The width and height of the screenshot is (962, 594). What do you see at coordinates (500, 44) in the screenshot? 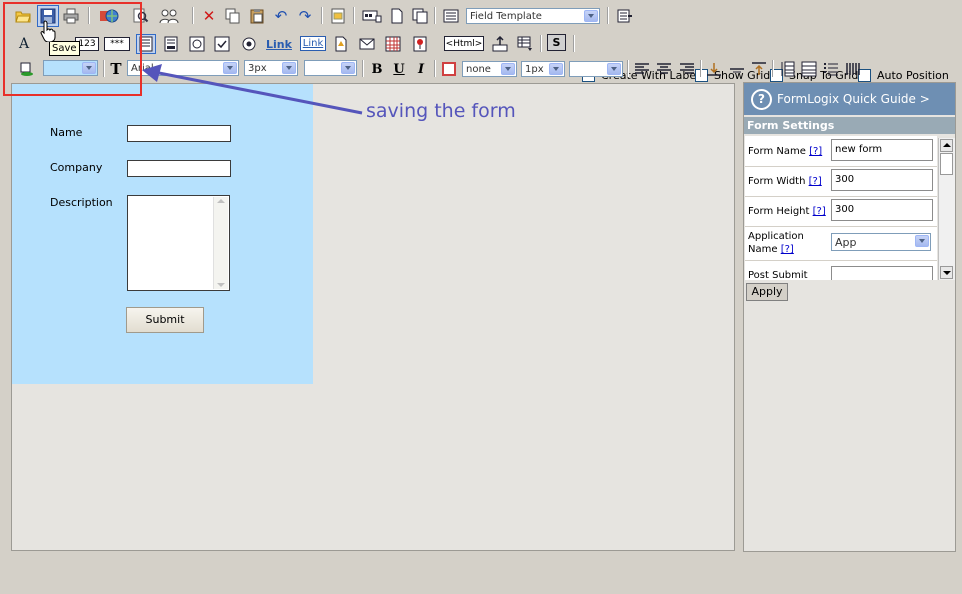
I see `upload-icon` at bounding box center [500, 44].